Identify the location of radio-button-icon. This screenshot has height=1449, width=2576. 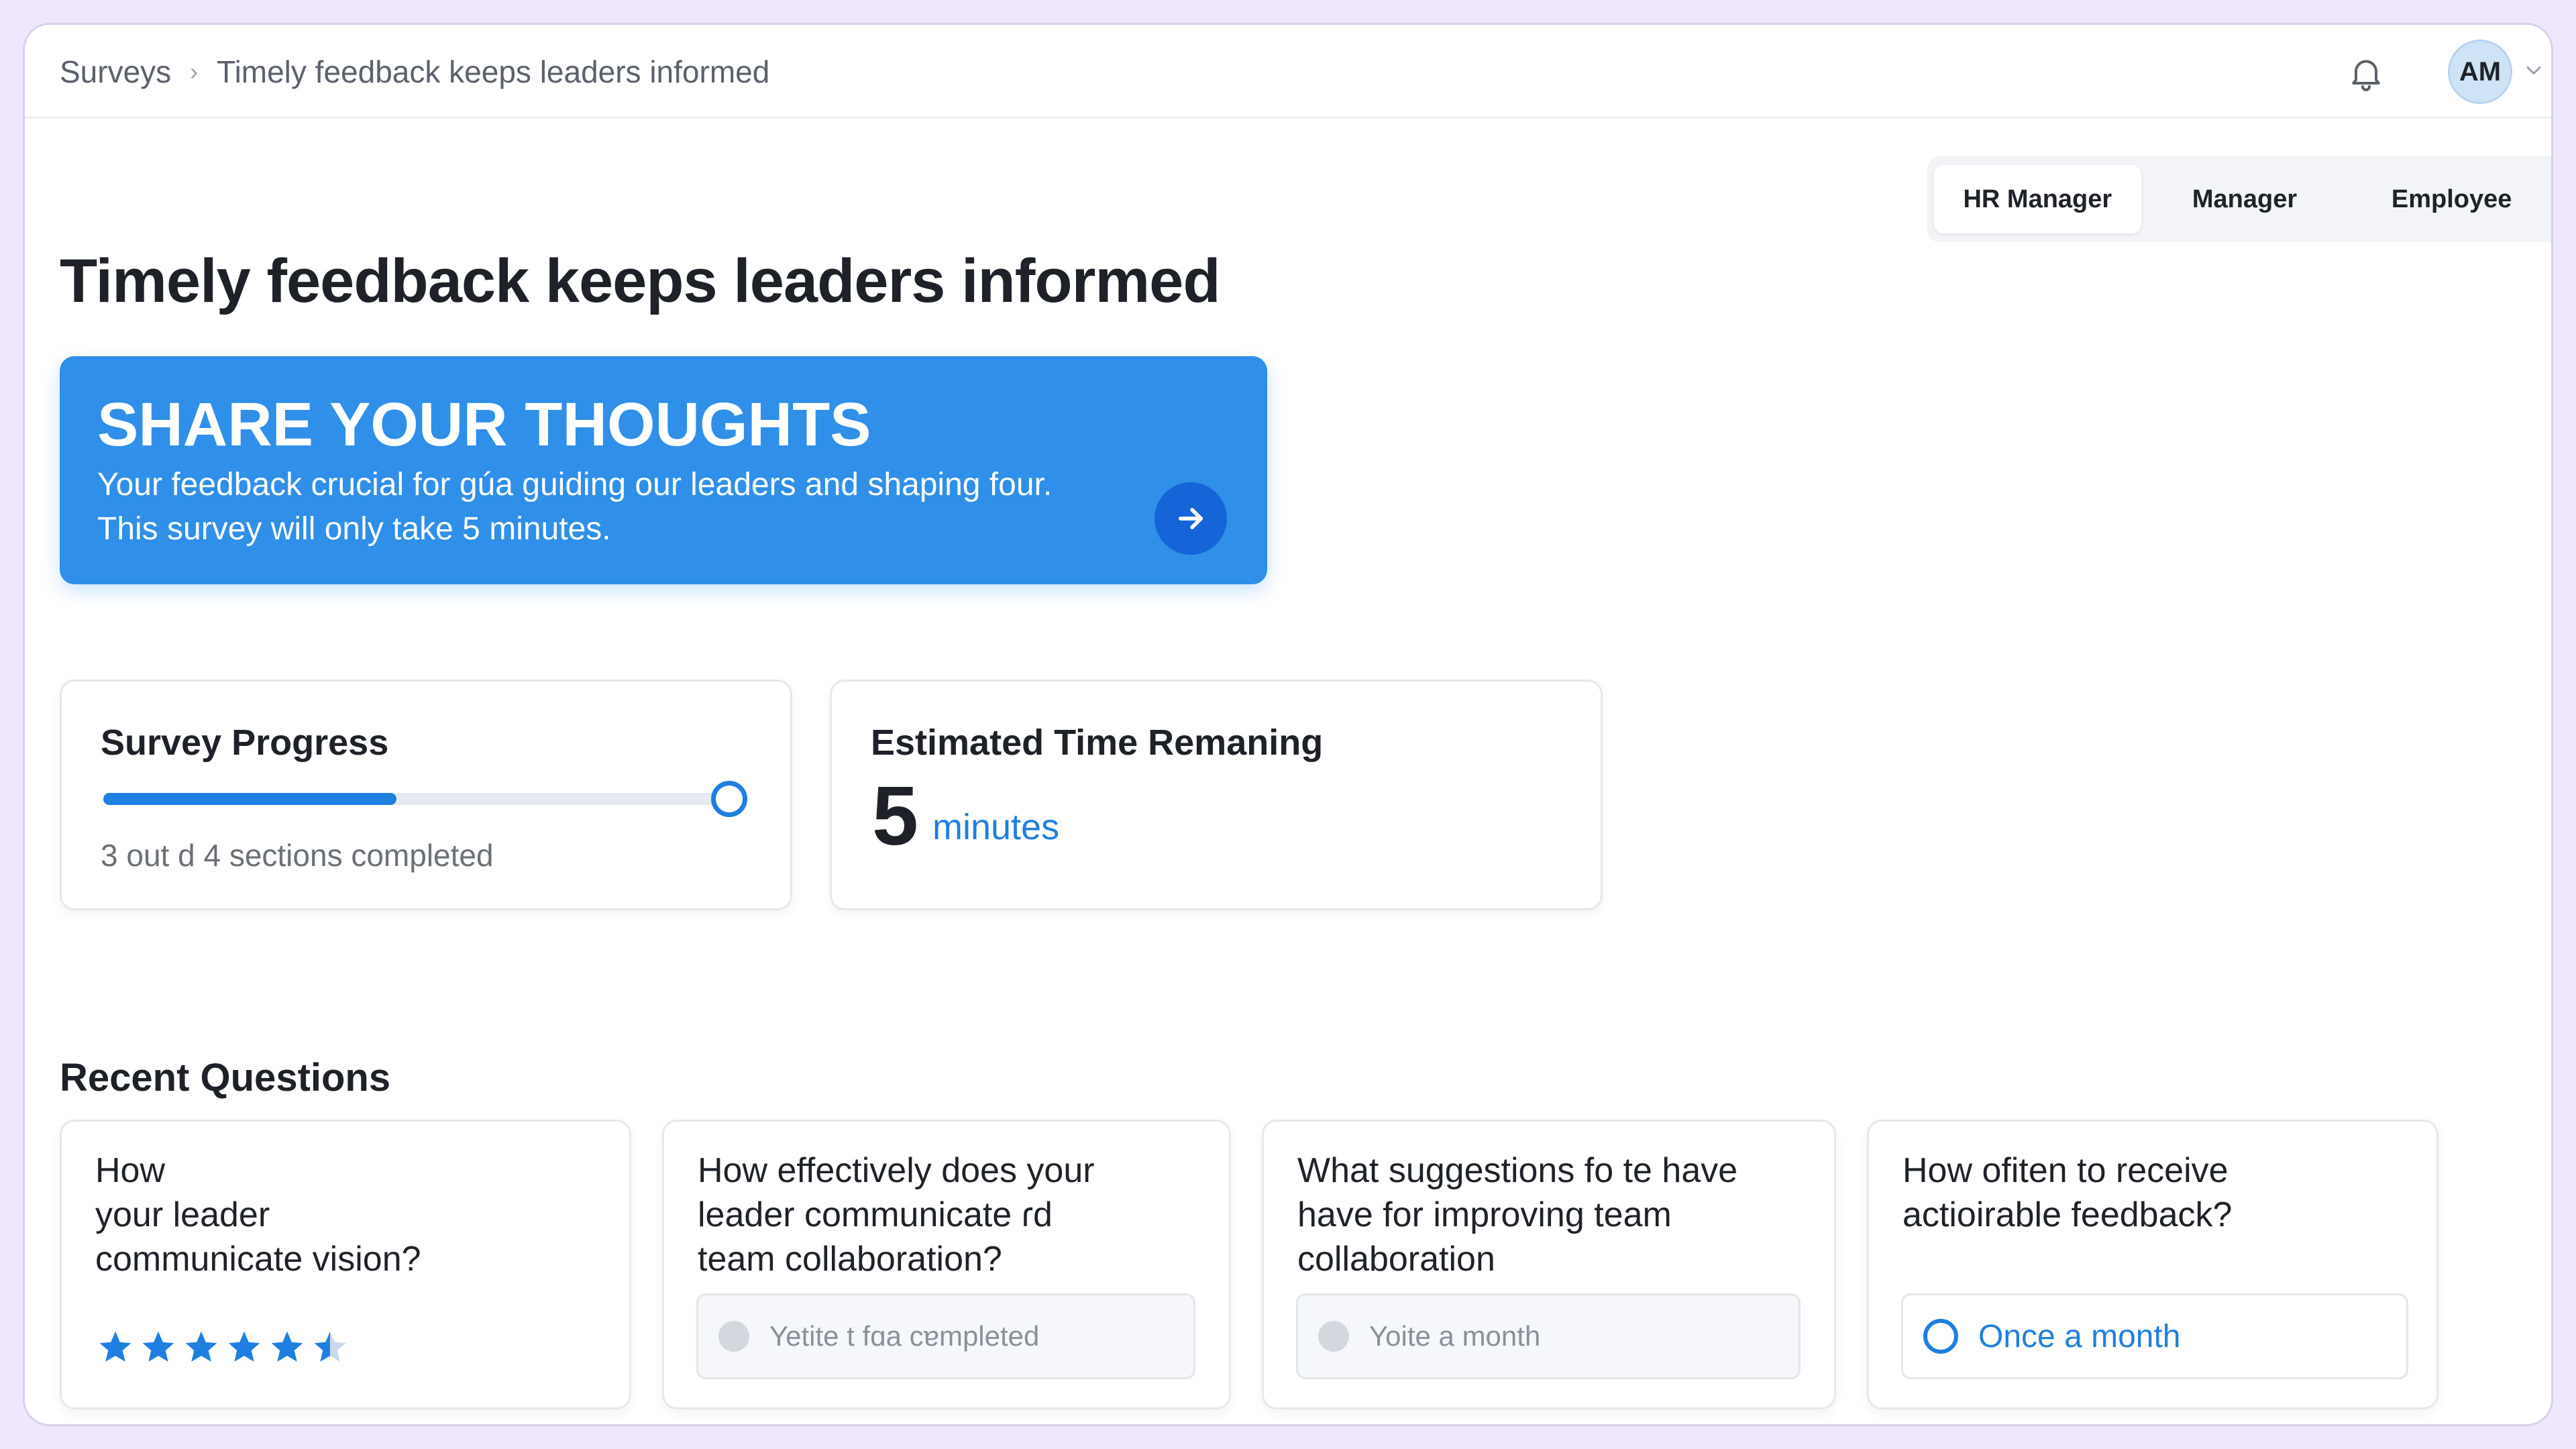
(1940, 1336).